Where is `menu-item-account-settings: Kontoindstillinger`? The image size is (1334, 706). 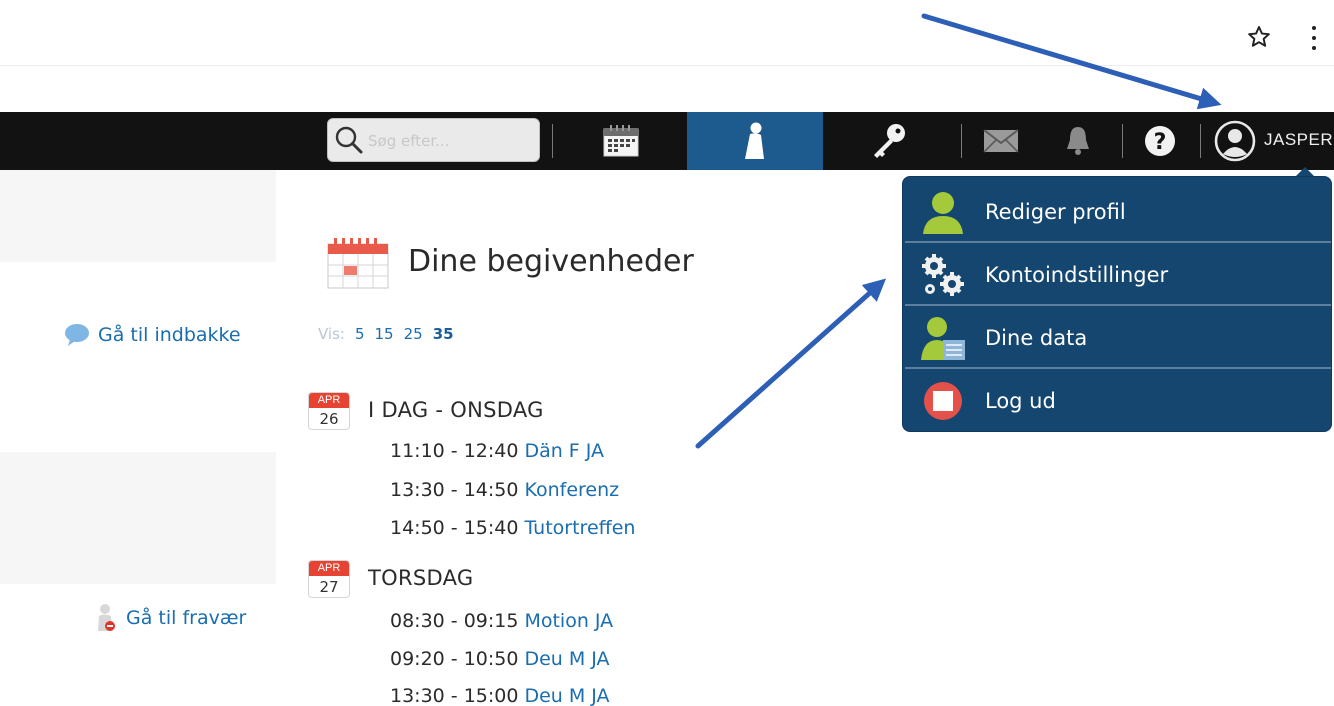 menu-item-account-settings: Kontoindstillinger is located at coordinates (1118, 274).